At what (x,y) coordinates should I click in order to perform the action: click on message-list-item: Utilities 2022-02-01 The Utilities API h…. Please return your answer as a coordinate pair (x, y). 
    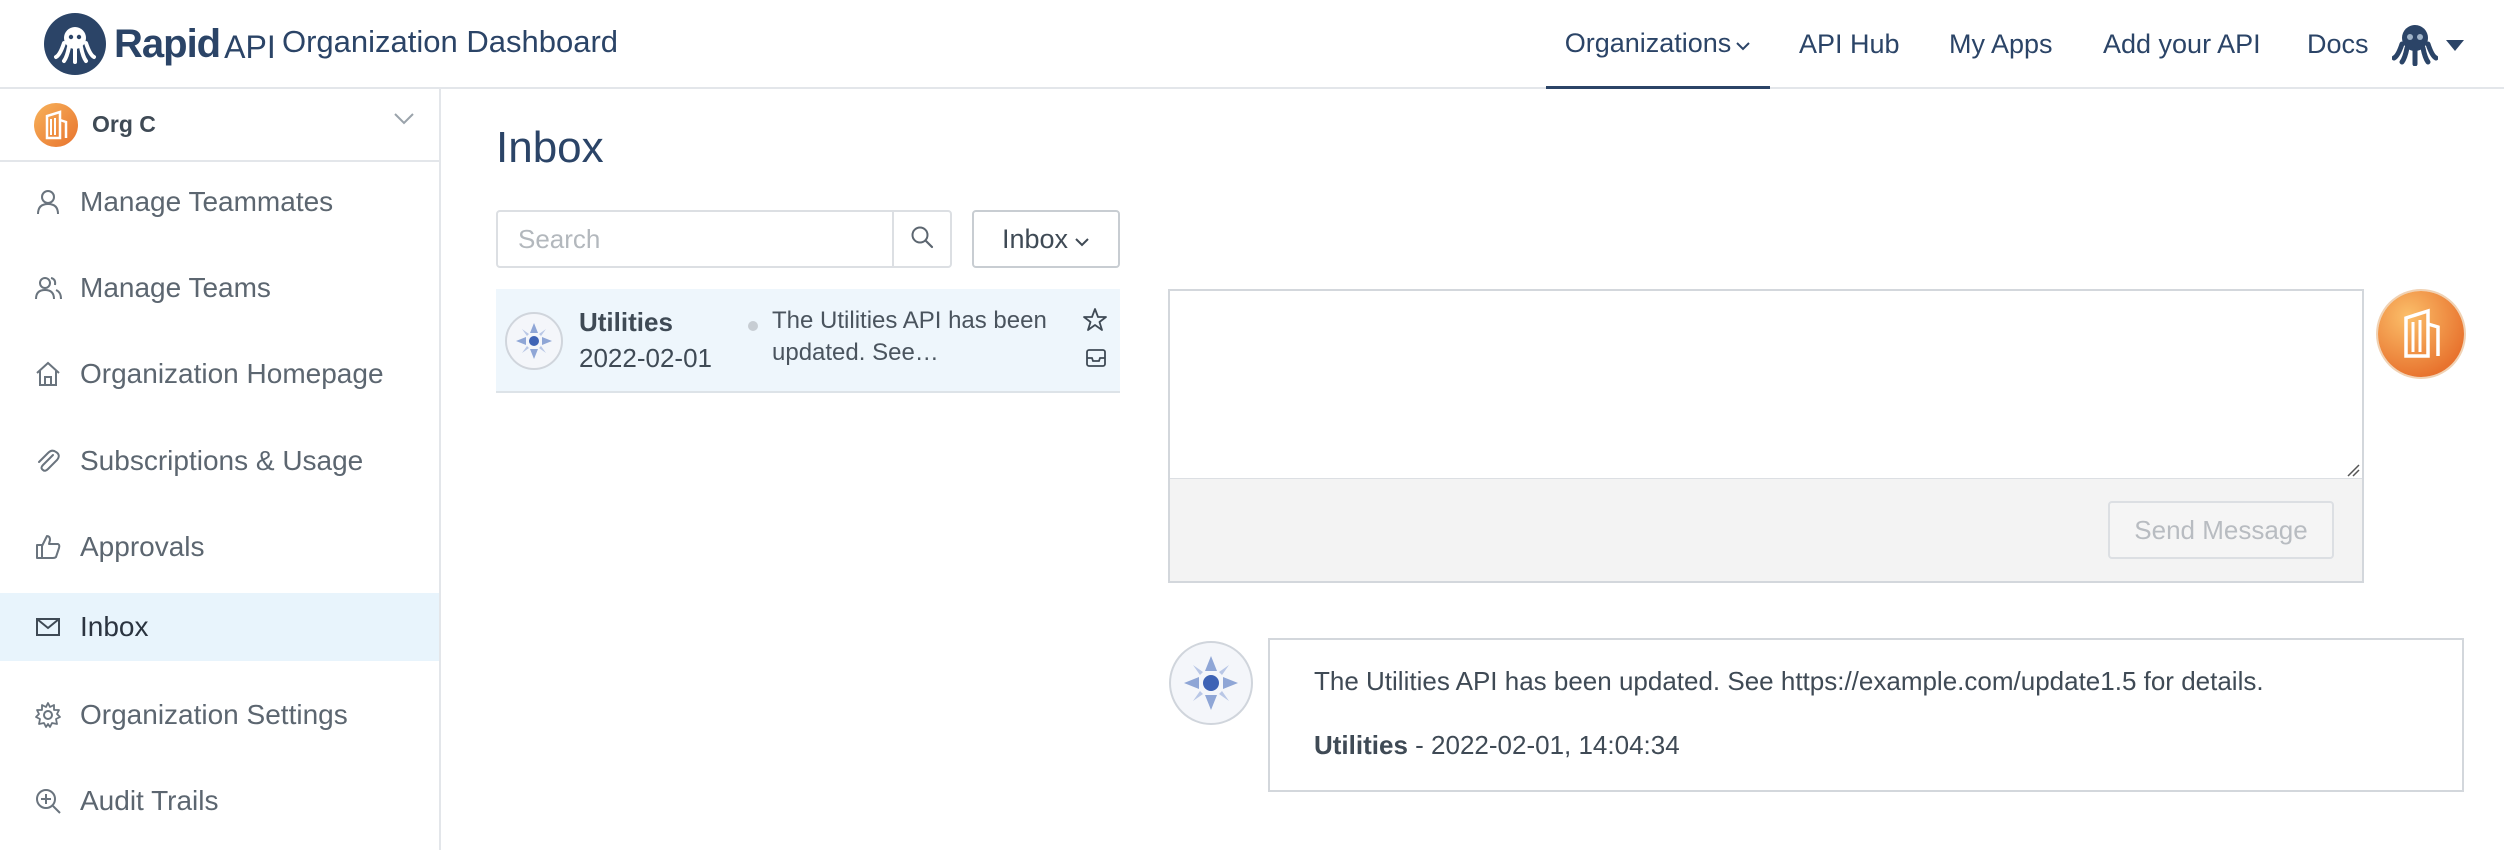
    Looking at the image, I should click on (808, 341).